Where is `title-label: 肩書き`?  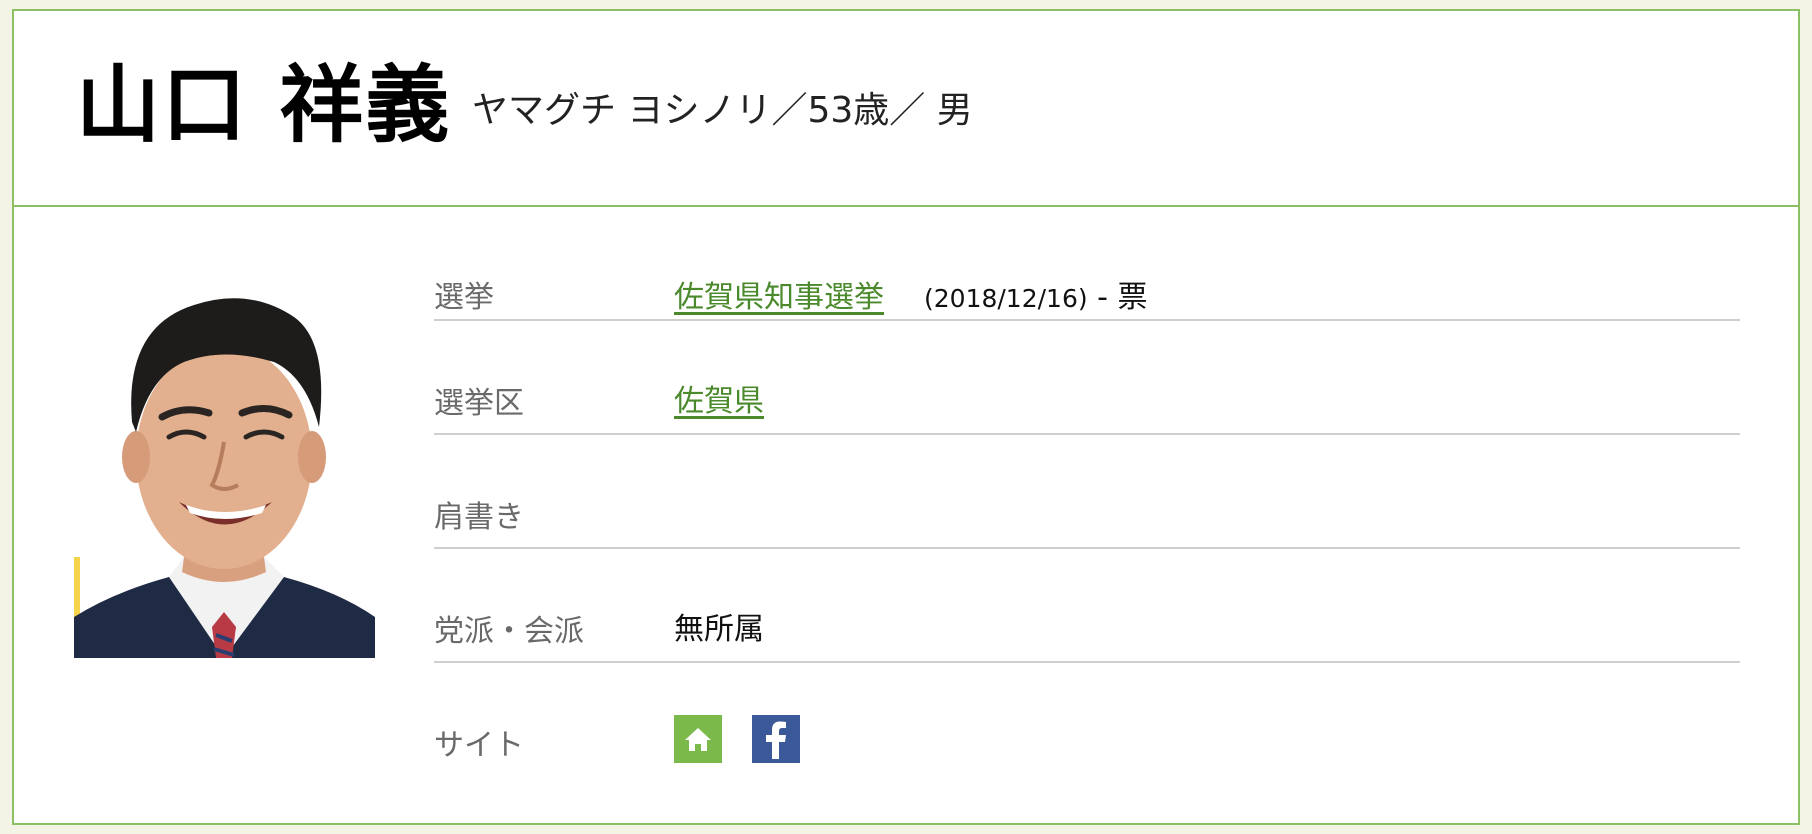
title-label: 肩書き is located at coordinates (479, 517).